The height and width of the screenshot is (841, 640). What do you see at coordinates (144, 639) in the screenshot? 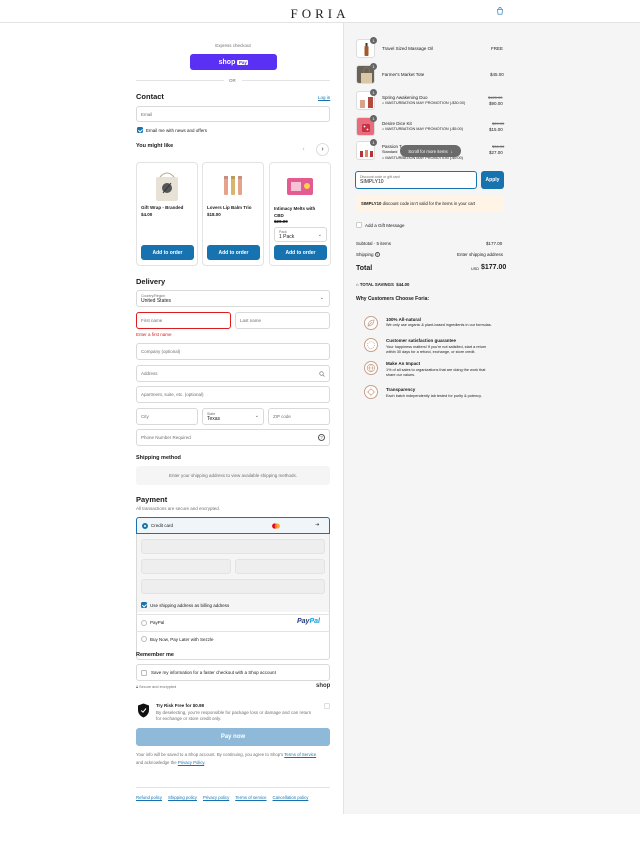
I see `sezzle-radio` at bounding box center [144, 639].